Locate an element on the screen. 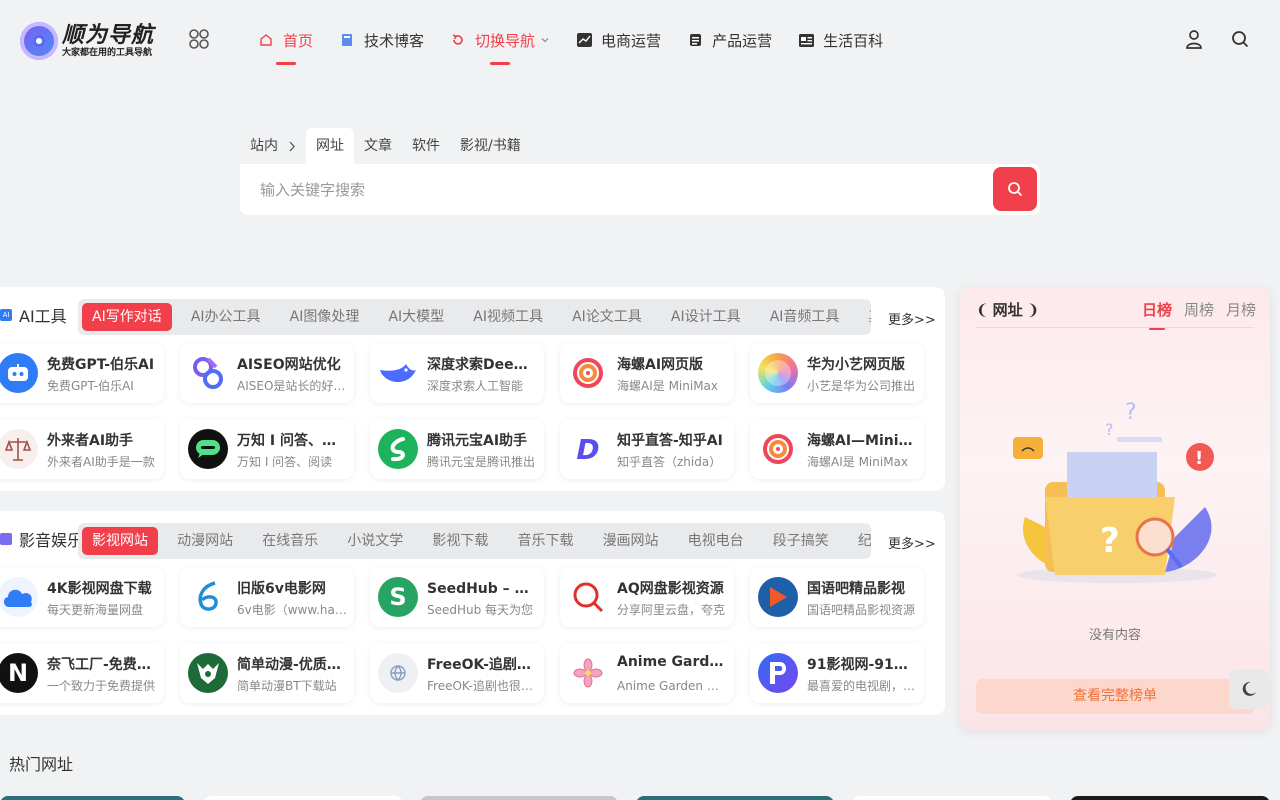  card-desc: AISEO是站长的好帮手 is located at coordinates (292, 386).